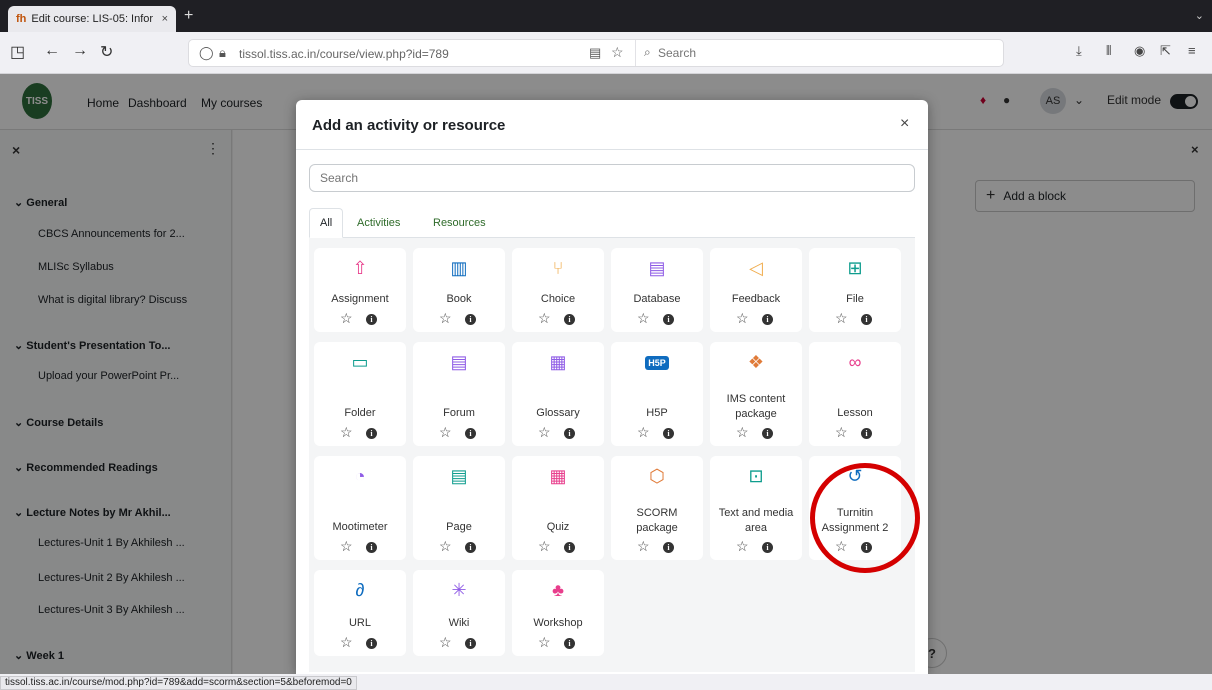 The image size is (1212, 690). What do you see at coordinates (657, 508) in the screenshot?
I see `activity-card: ⬡ SCORM package ☆ i` at bounding box center [657, 508].